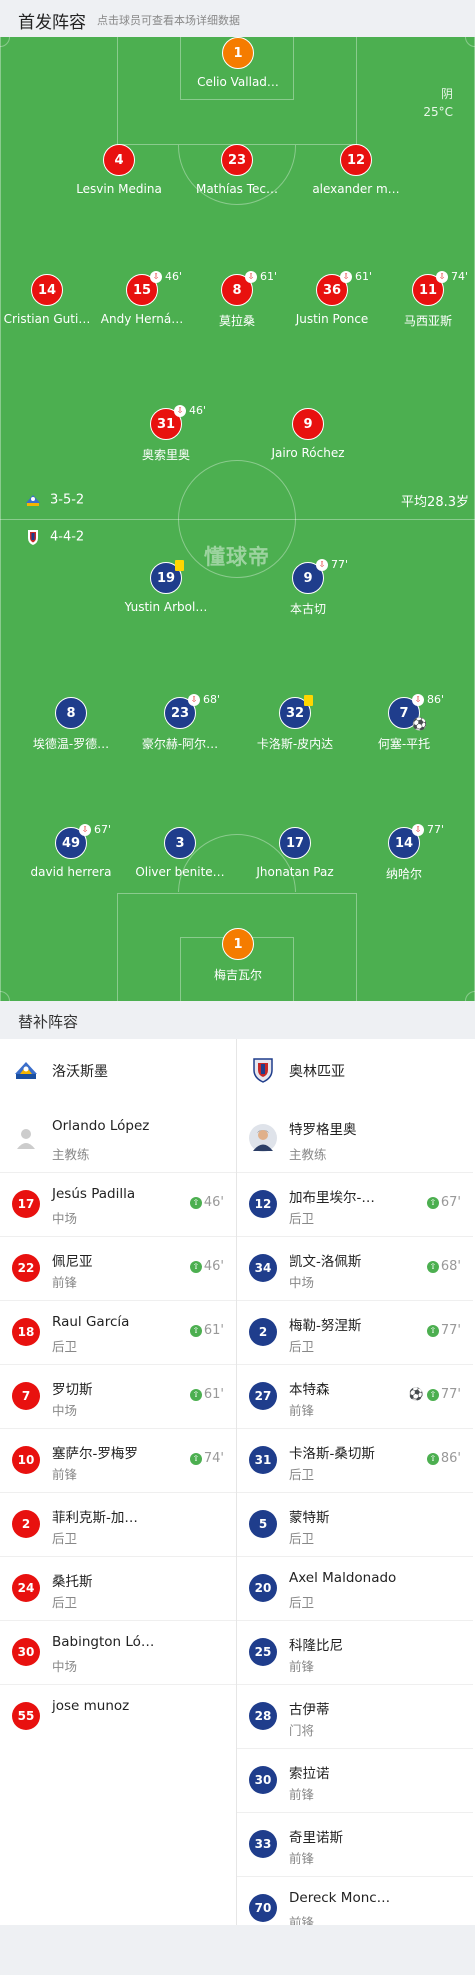  Describe the element at coordinates (213, 1330) in the screenshot. I see `sub-in-minute: 61'` at that location.